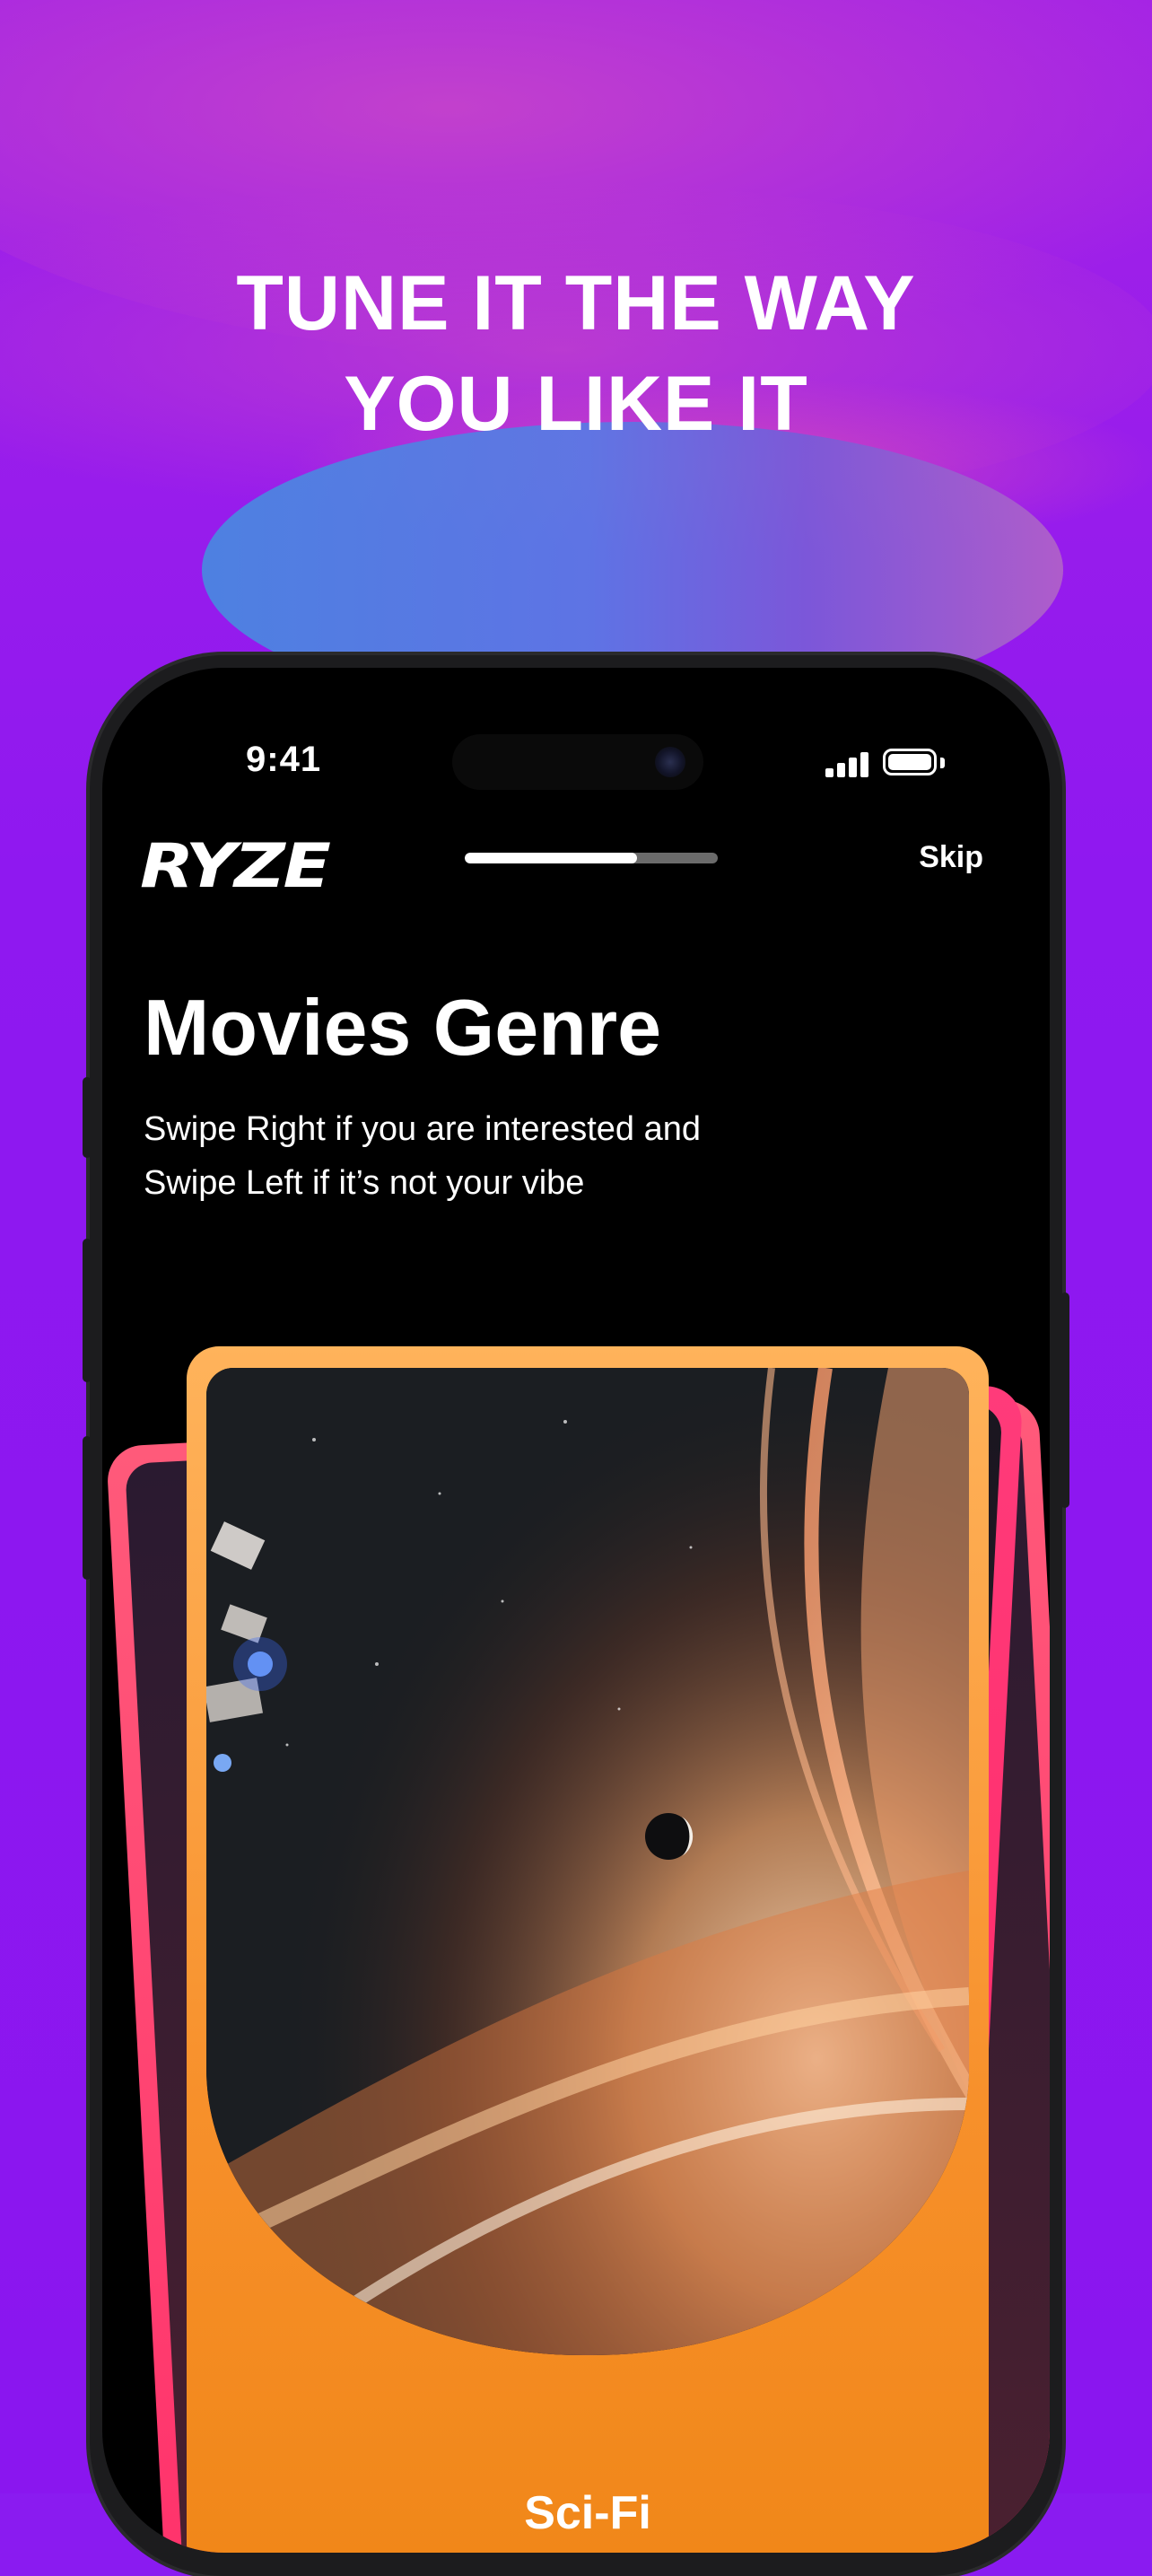  I want to click on status-time: 9:41, so click(284, 759).